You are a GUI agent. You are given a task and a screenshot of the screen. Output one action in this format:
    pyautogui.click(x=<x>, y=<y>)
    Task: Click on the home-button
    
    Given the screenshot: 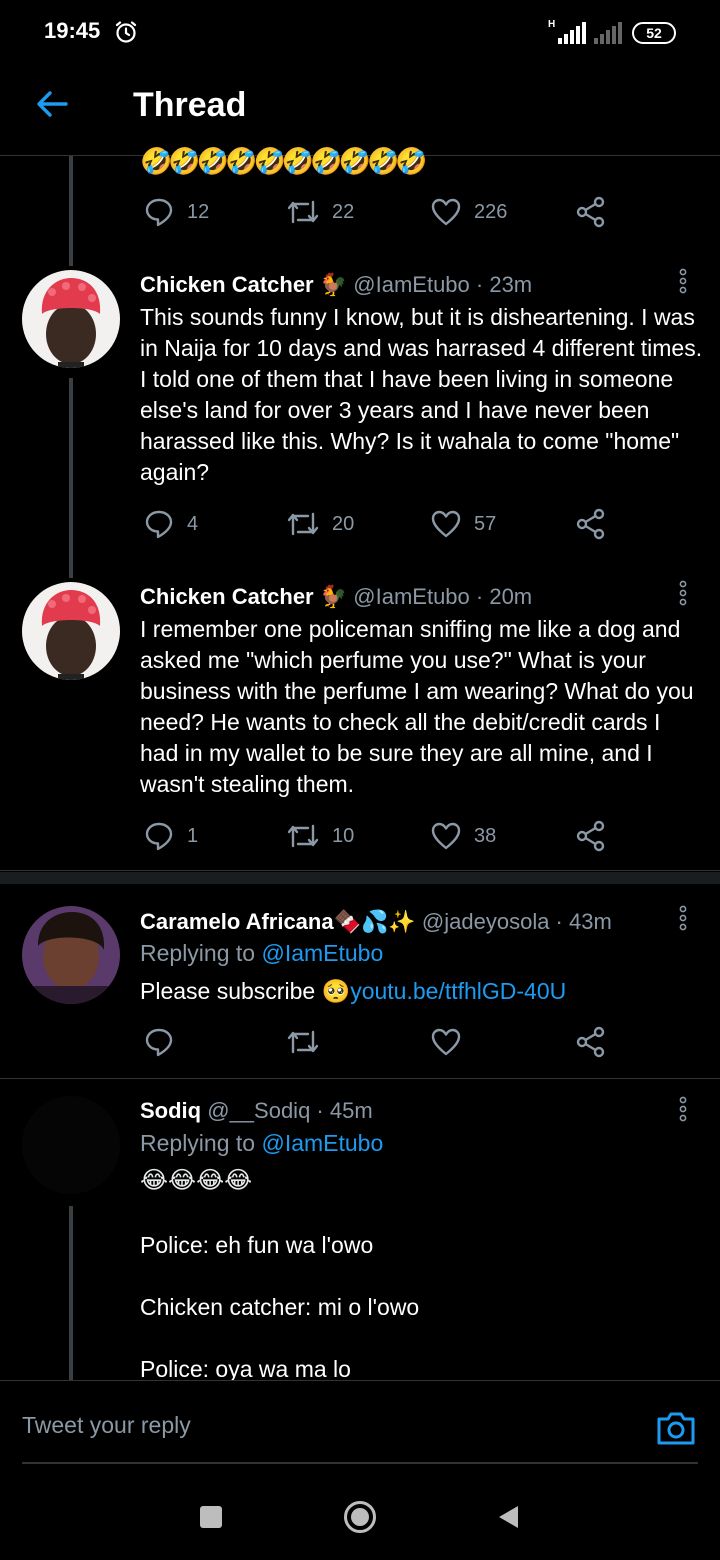 What is the action you would take?
    pyautogui.click(x=360, y=1517)
    